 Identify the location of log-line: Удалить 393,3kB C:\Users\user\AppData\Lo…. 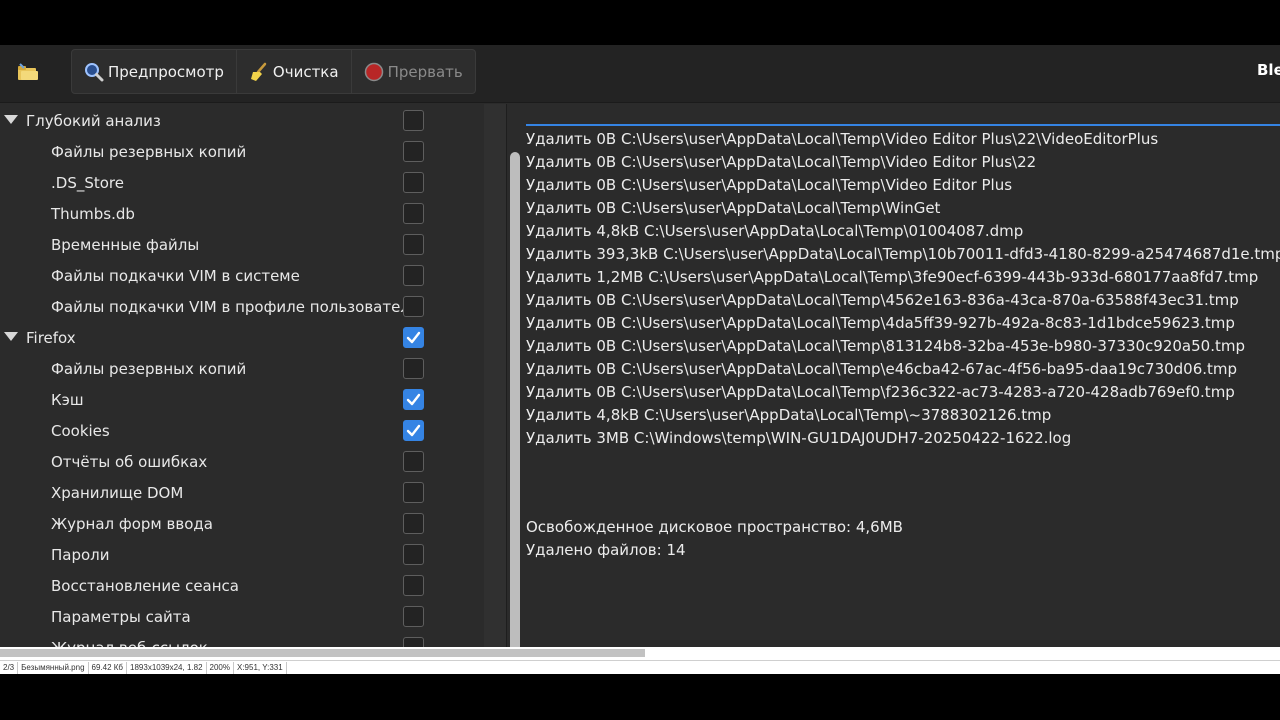
(903, 254).